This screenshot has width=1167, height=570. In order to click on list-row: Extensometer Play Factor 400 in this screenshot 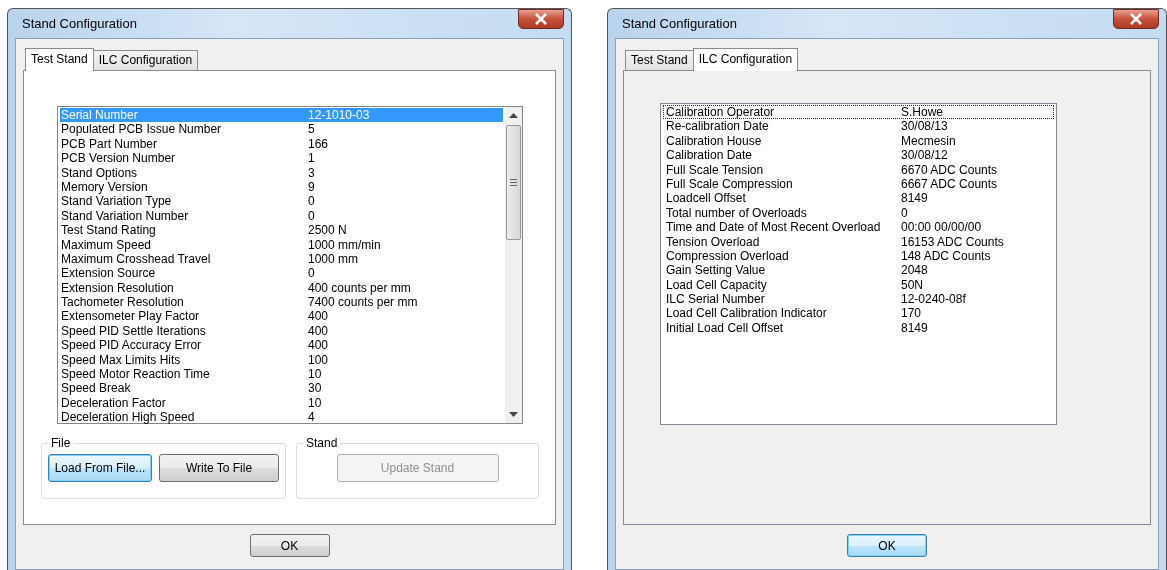, I will do `click(281, 316)`.